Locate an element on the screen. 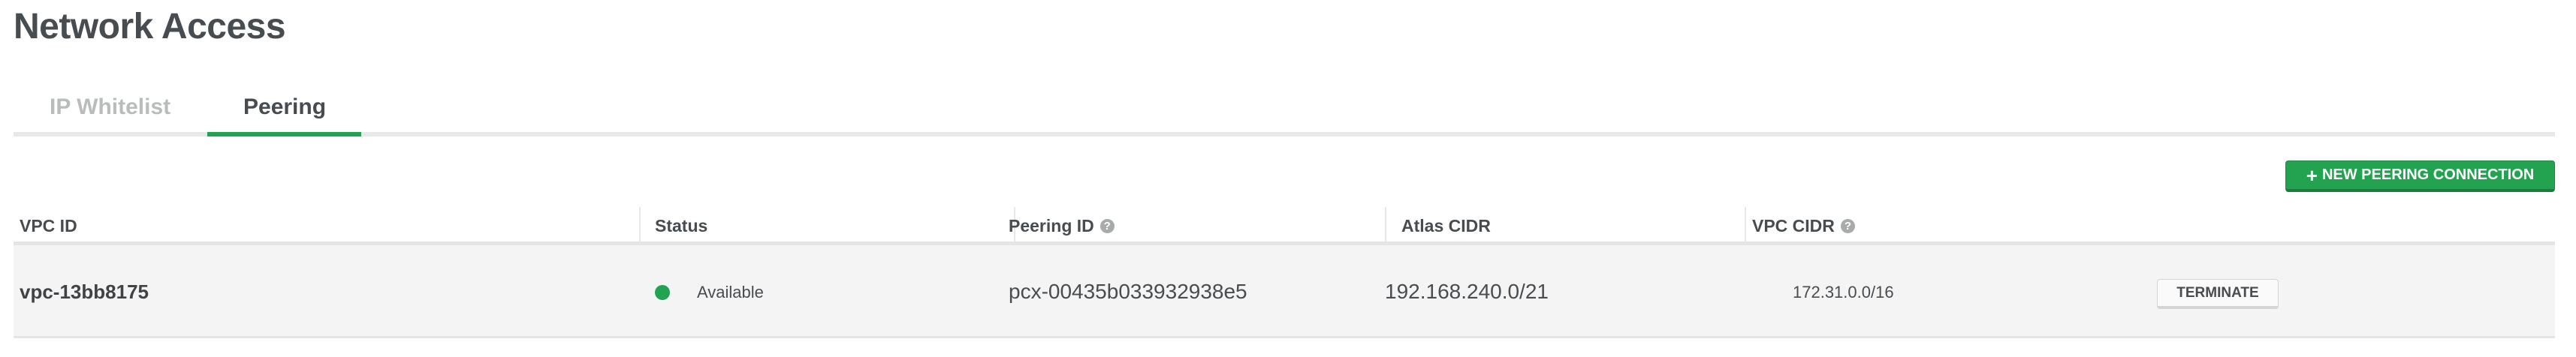 The width and height of the screenshot is (2576, 357). column-header-label: VPC CIDR is located at coordinates (1794, 226).